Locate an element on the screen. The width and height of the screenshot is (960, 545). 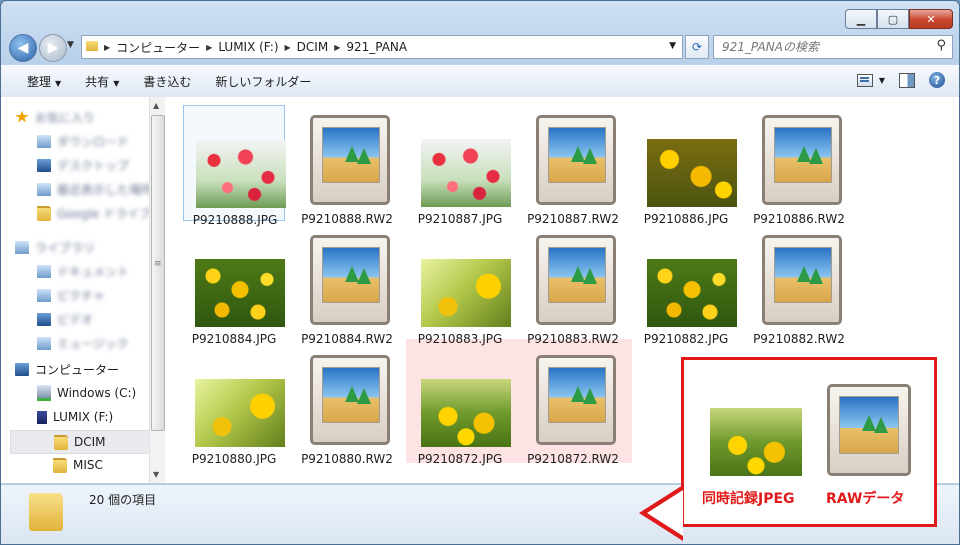
nav-dcim: DCIM is located at coordinates (81, 442).